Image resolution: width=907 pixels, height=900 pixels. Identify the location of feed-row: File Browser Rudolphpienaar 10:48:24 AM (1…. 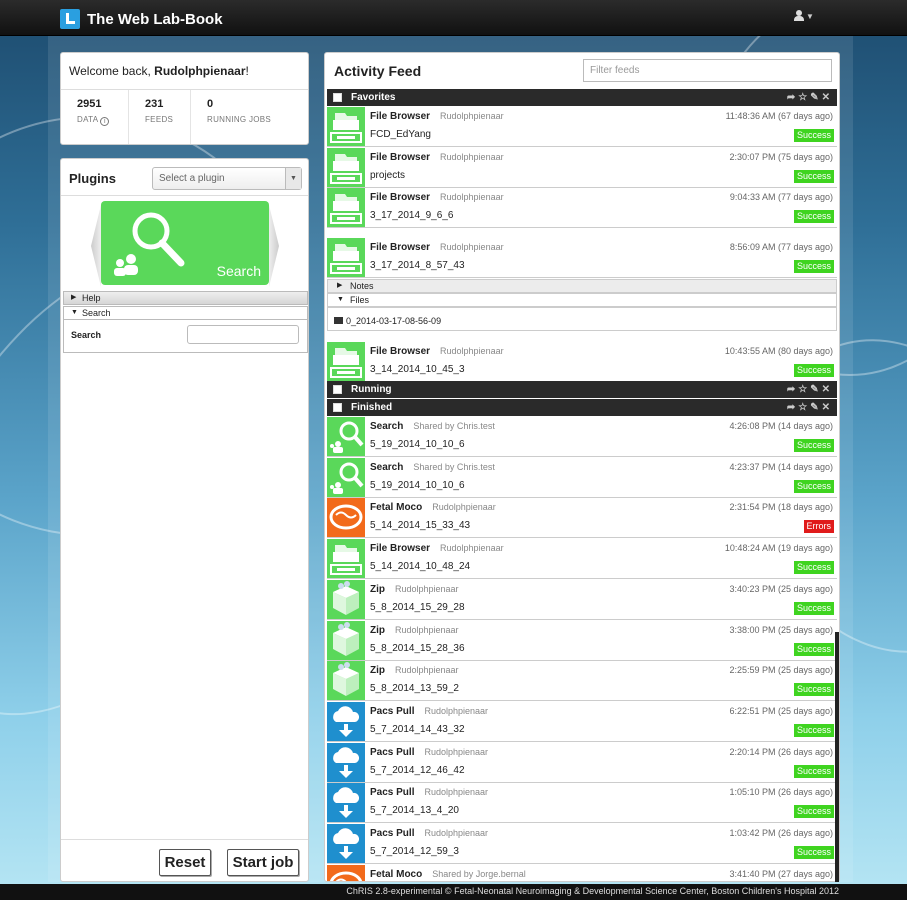
(582, 559).